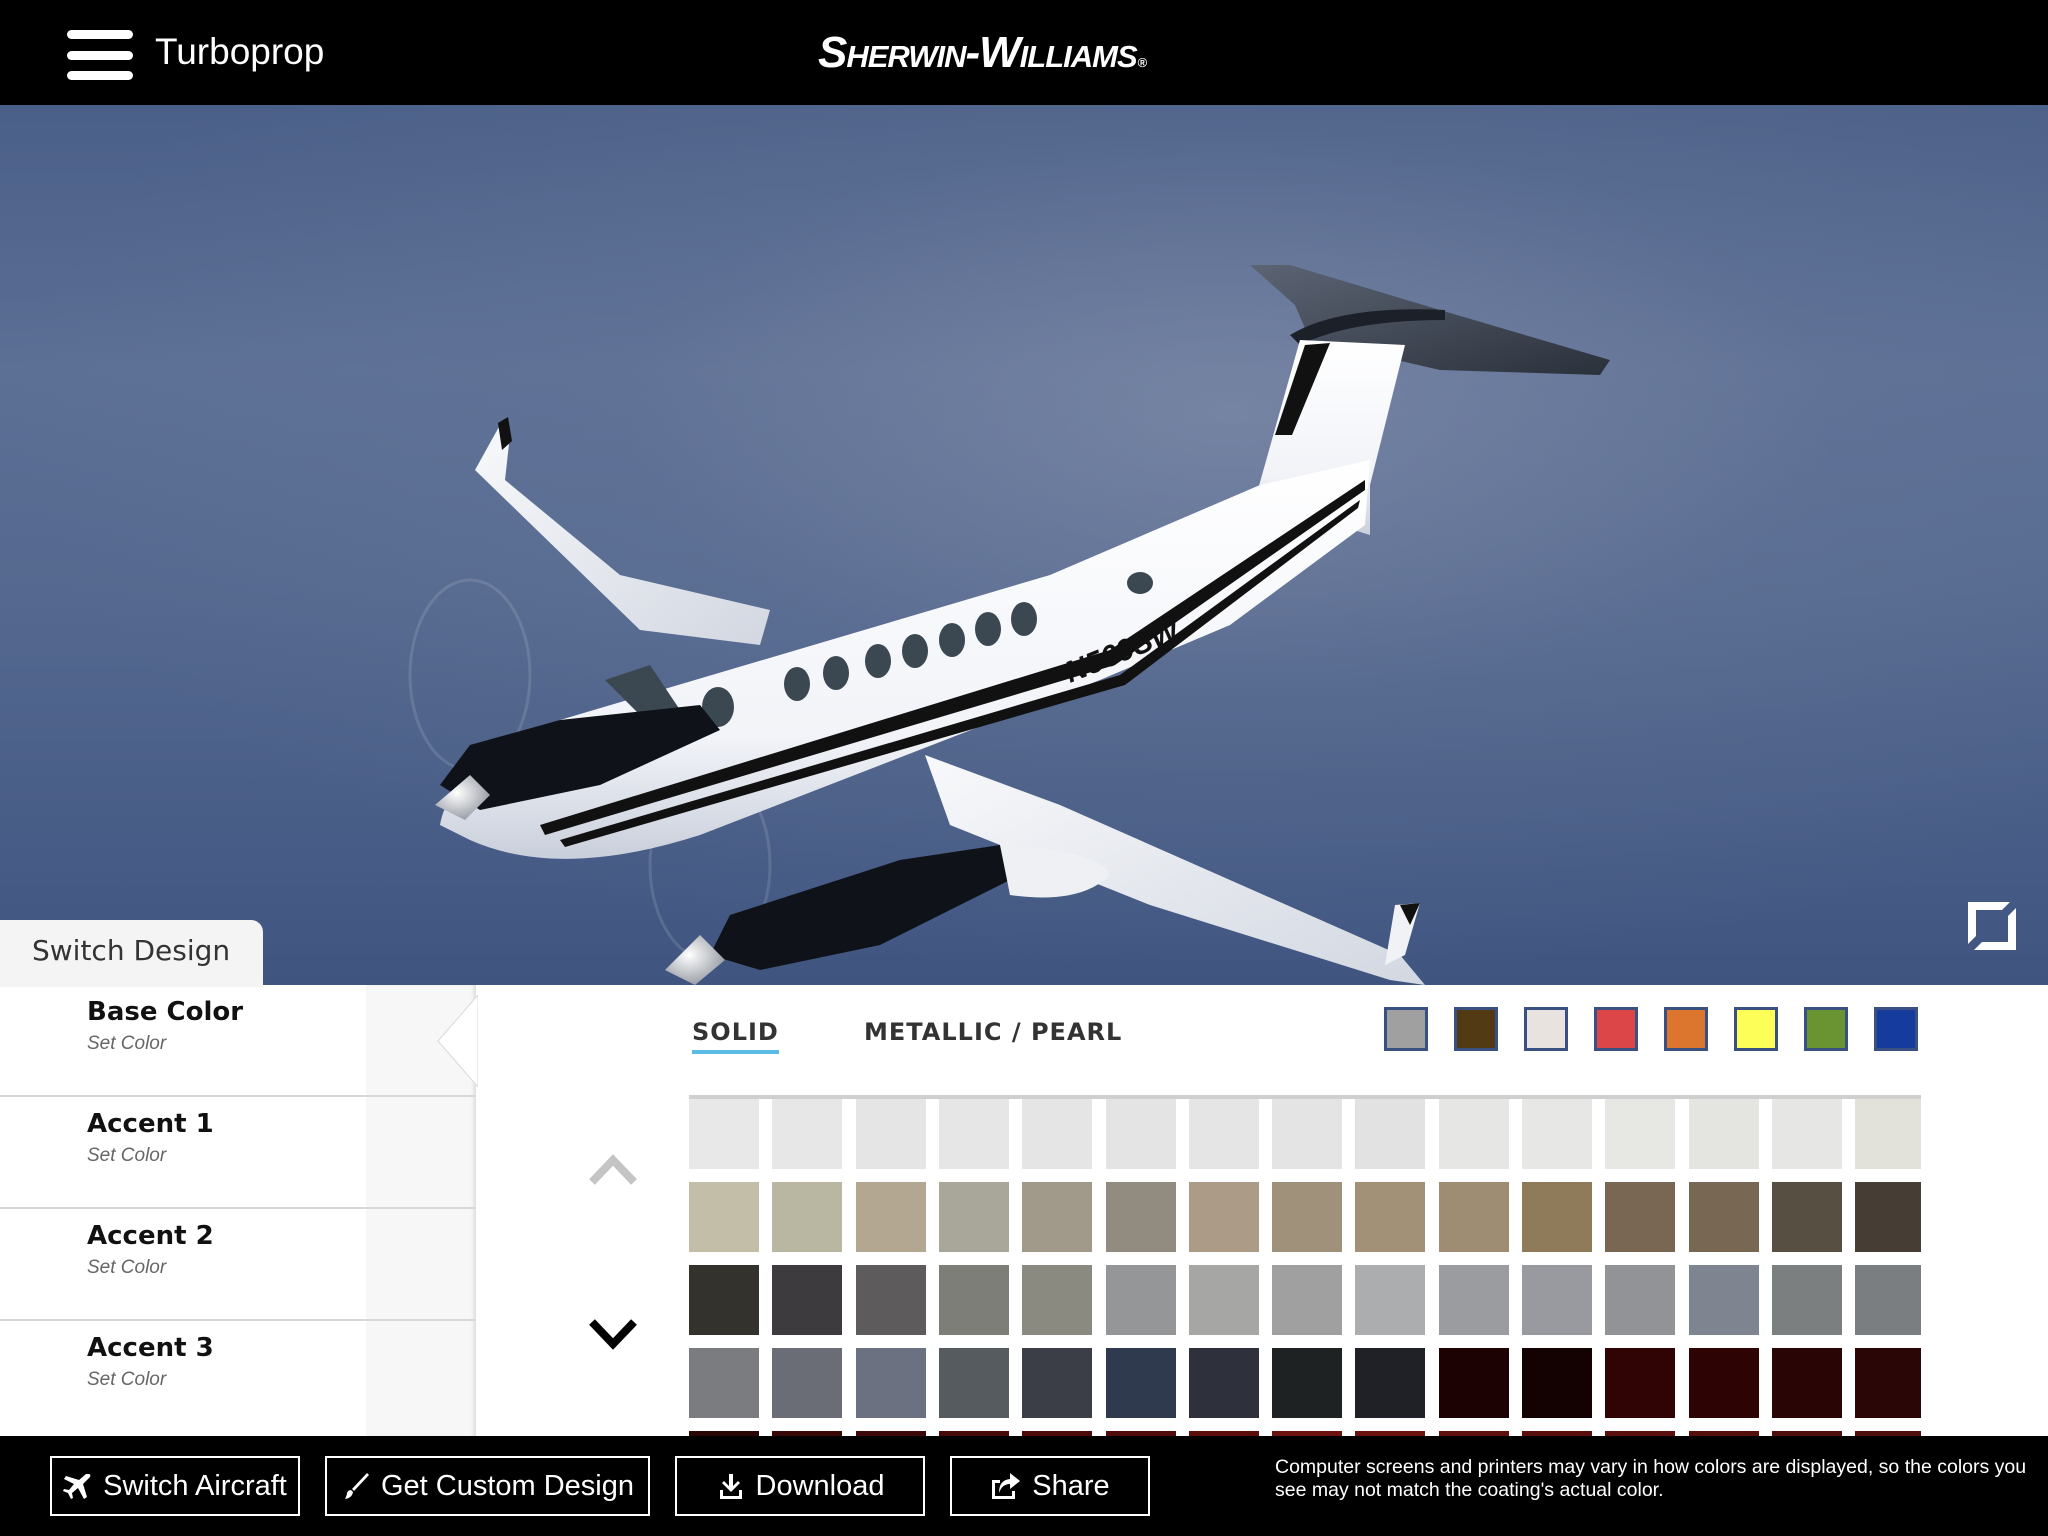  What do you see at coordinates (457, 1041) in the screenshot?
I see `active-item-pointer-icon` at bounding box center [457, 1041].